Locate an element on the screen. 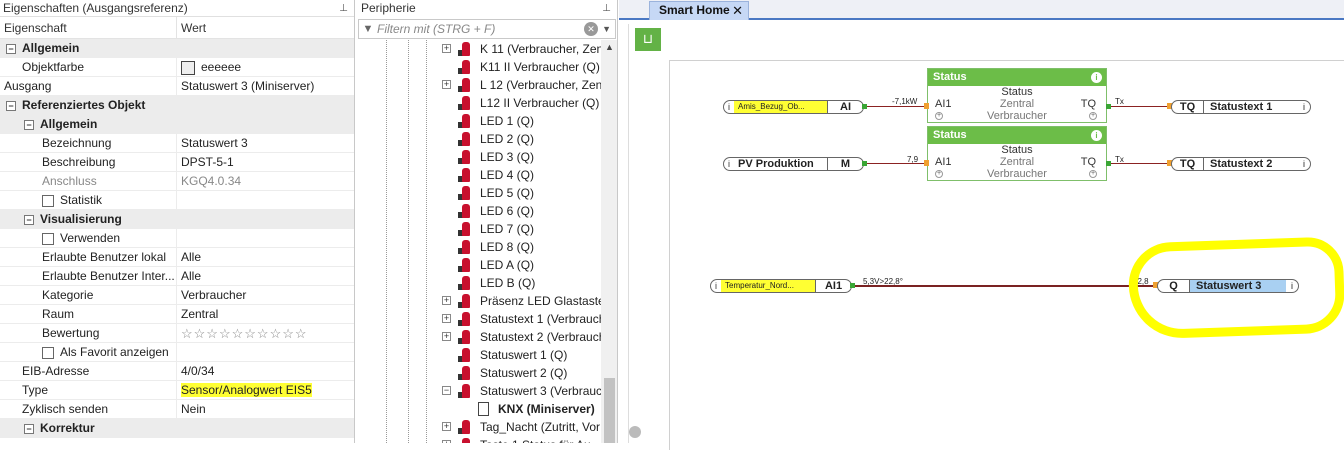 This screenshot has width=1344, height=450. tree-item: + Statustext 1 (Verbraucher) is located at coordinates (522, 319).